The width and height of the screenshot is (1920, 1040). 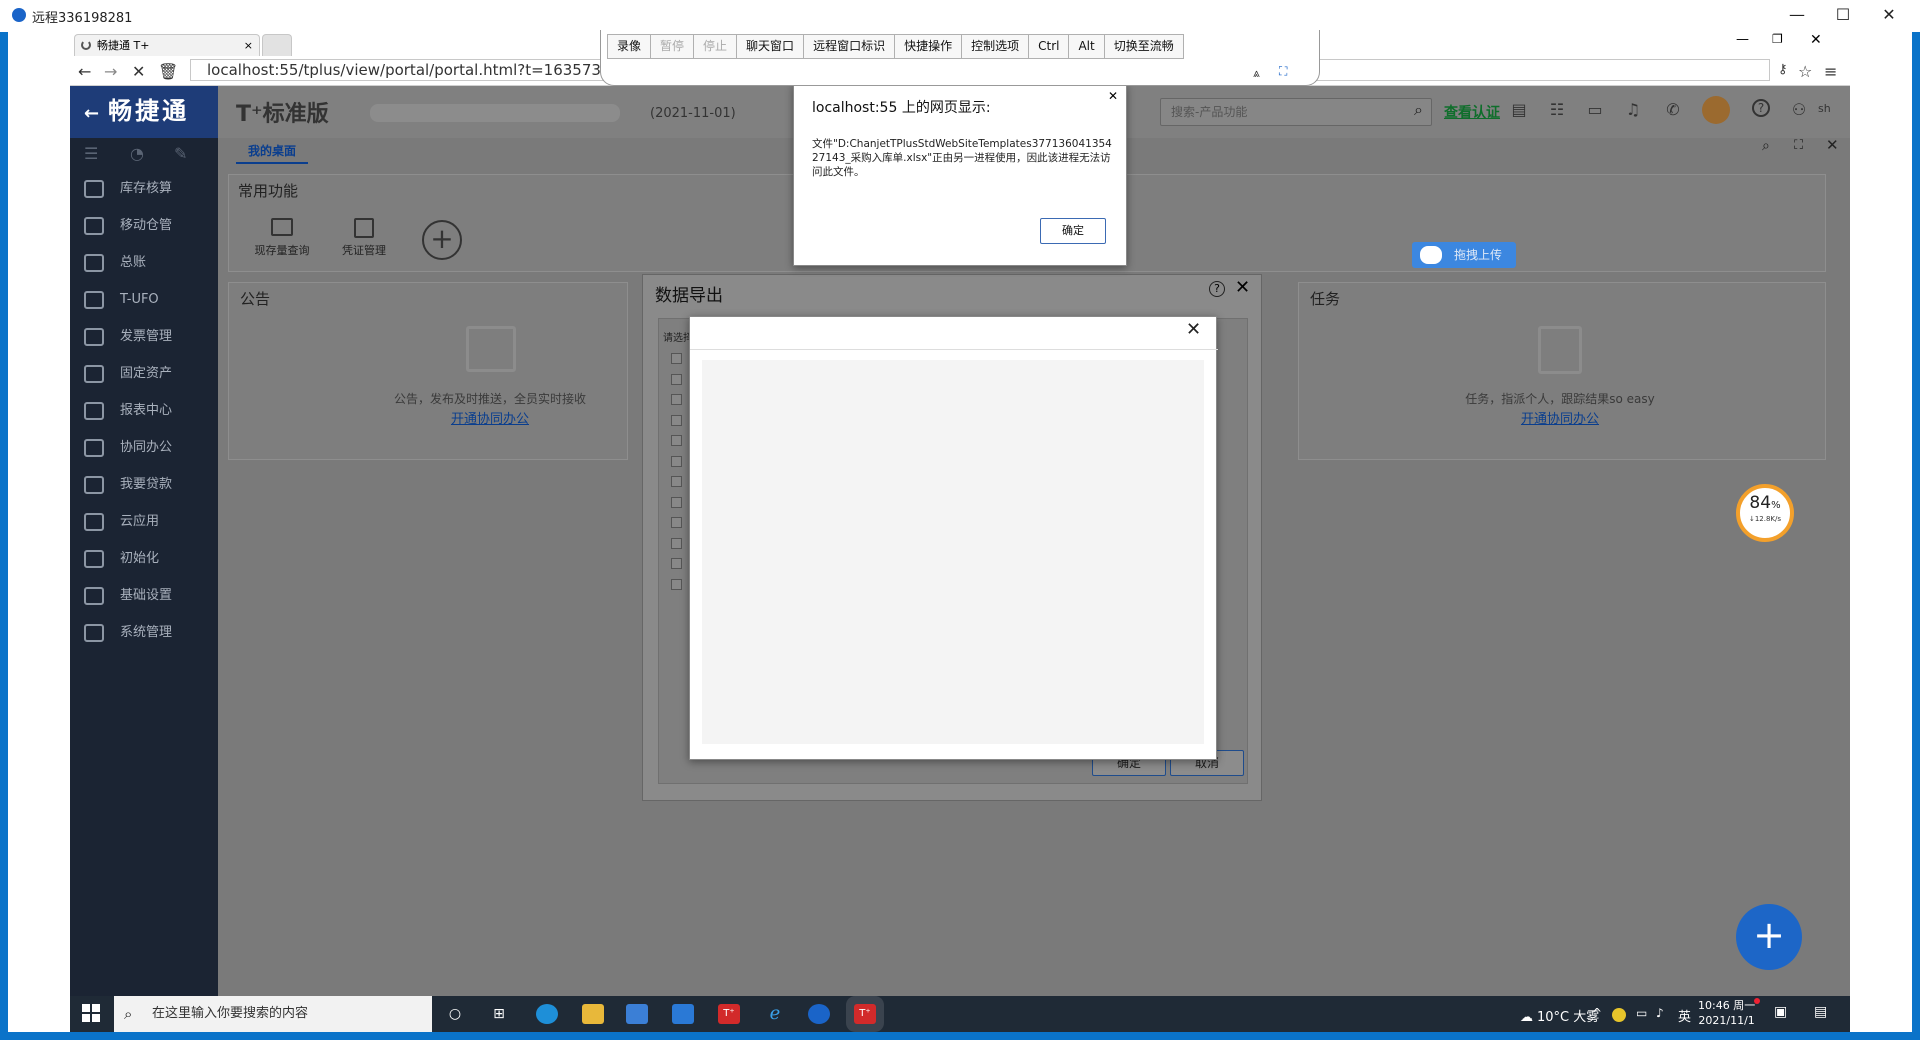 What do you see at coordinates (1595, 110) in the screenshot?
I see `message-icon: ▭` at bounding box center [1595, 110].